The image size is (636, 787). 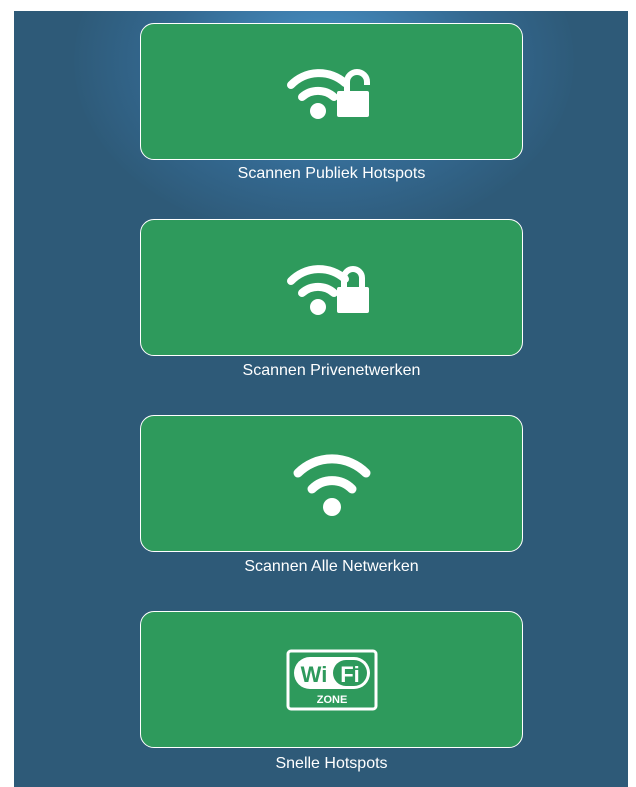 I want to click on wifi-unlocked-icon, so click(x=332, y=92).